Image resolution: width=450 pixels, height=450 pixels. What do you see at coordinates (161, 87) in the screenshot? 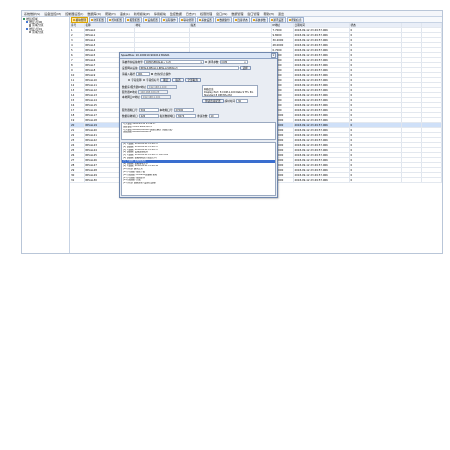
I see `db-ip-field: 192.168.1.100` at bounding box center [161, 87].